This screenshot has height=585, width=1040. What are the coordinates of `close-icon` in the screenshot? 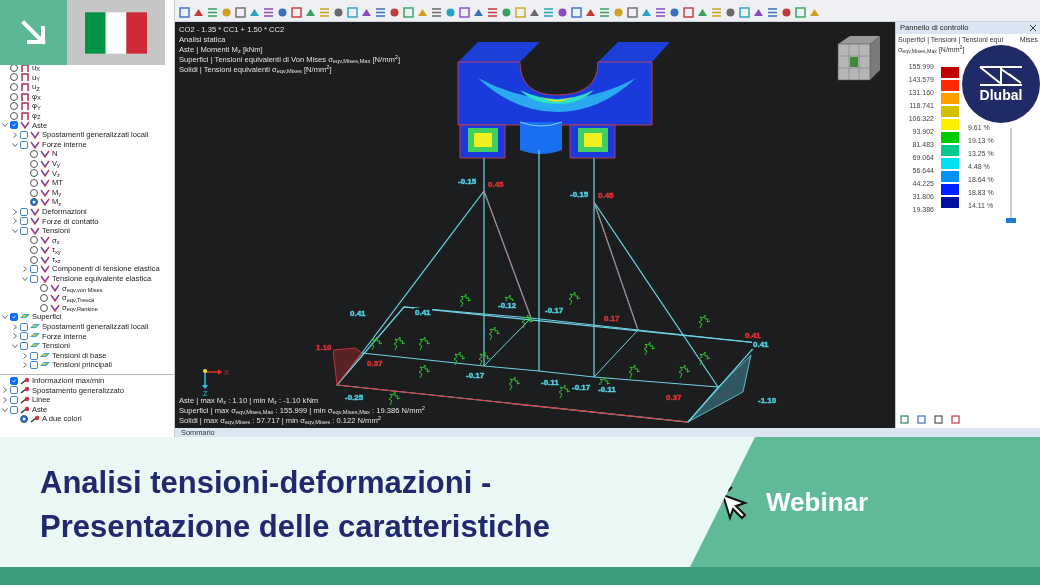 It's located at (1033, 28).